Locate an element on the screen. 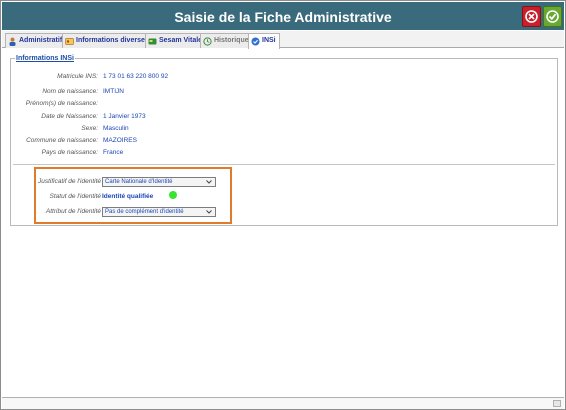 This screenshot has height=410, width=566. field-label: Prénom(s) de naissance: is located at coordinates (61, 103).